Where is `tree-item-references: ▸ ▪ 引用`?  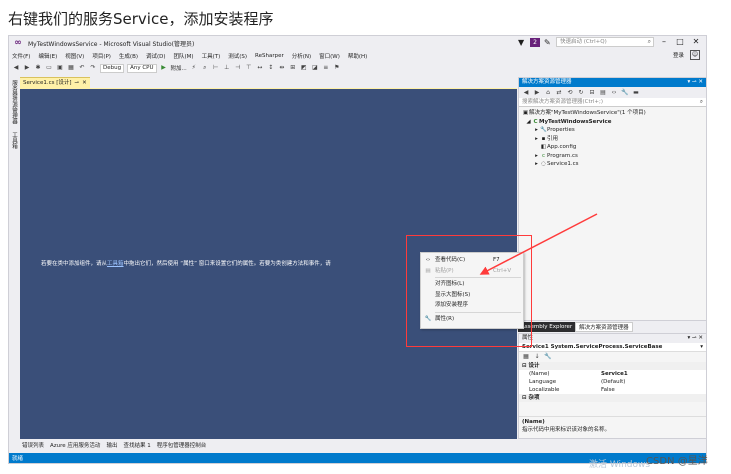 tree-item-references: ▸ ▪ 引用 is located at coordinates (612, 139).